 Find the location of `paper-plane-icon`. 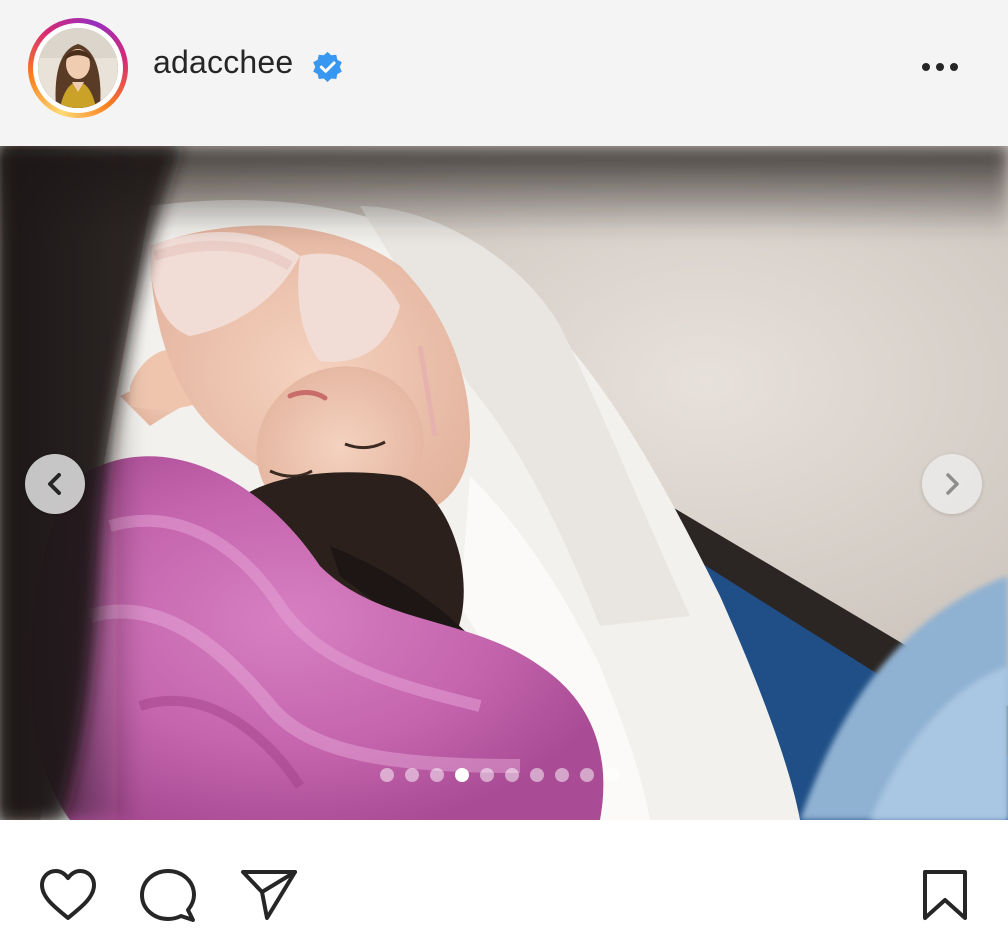

paper-plane-icon is located at coordinates (269, 895).